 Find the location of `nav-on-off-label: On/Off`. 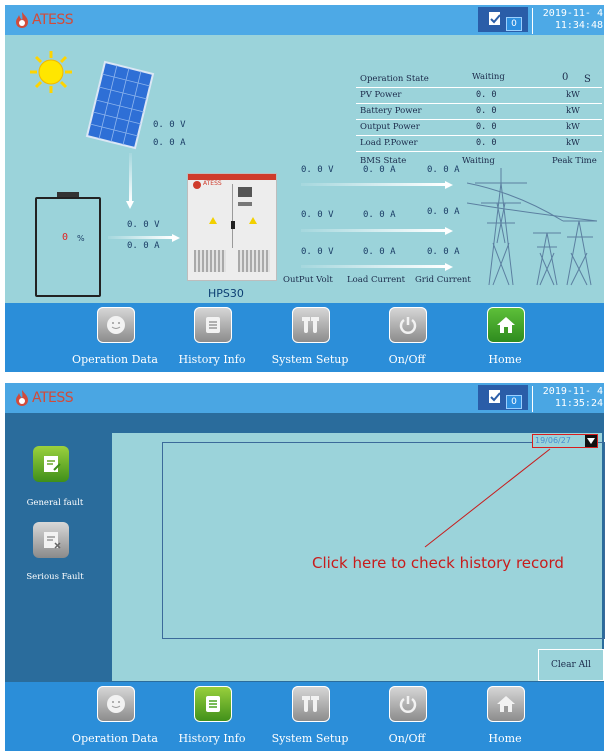

nav-on-off-label: On/Off is located at coordinates (407, 359).